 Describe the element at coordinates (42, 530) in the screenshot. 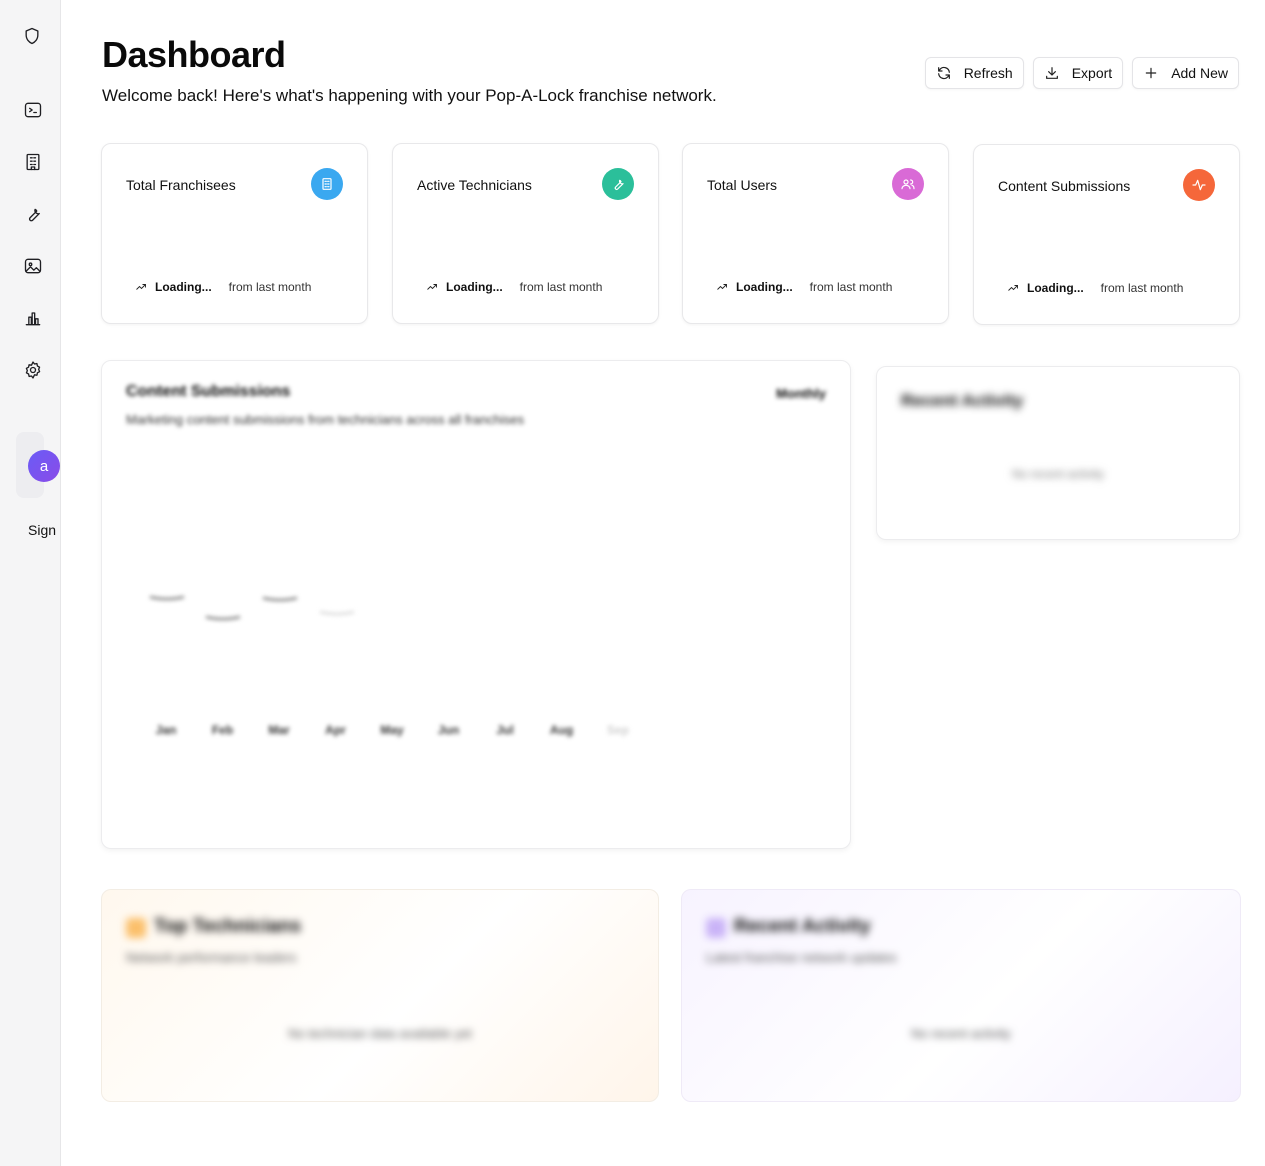

I see `sign-out-link: Sign` at that location.